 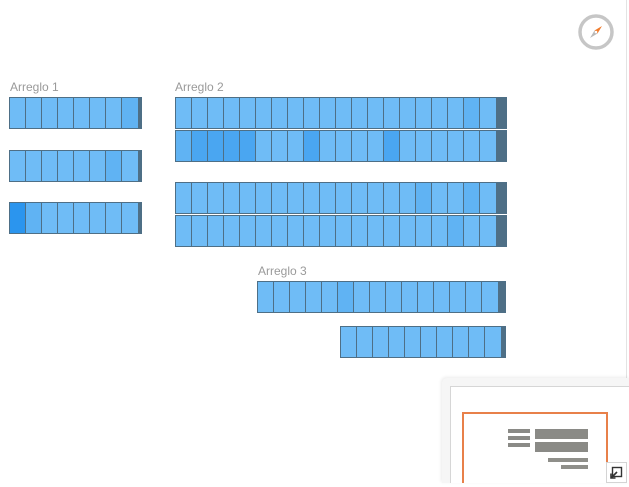 I want to click on collapse-minimap-button, so click(x=616, y=472).